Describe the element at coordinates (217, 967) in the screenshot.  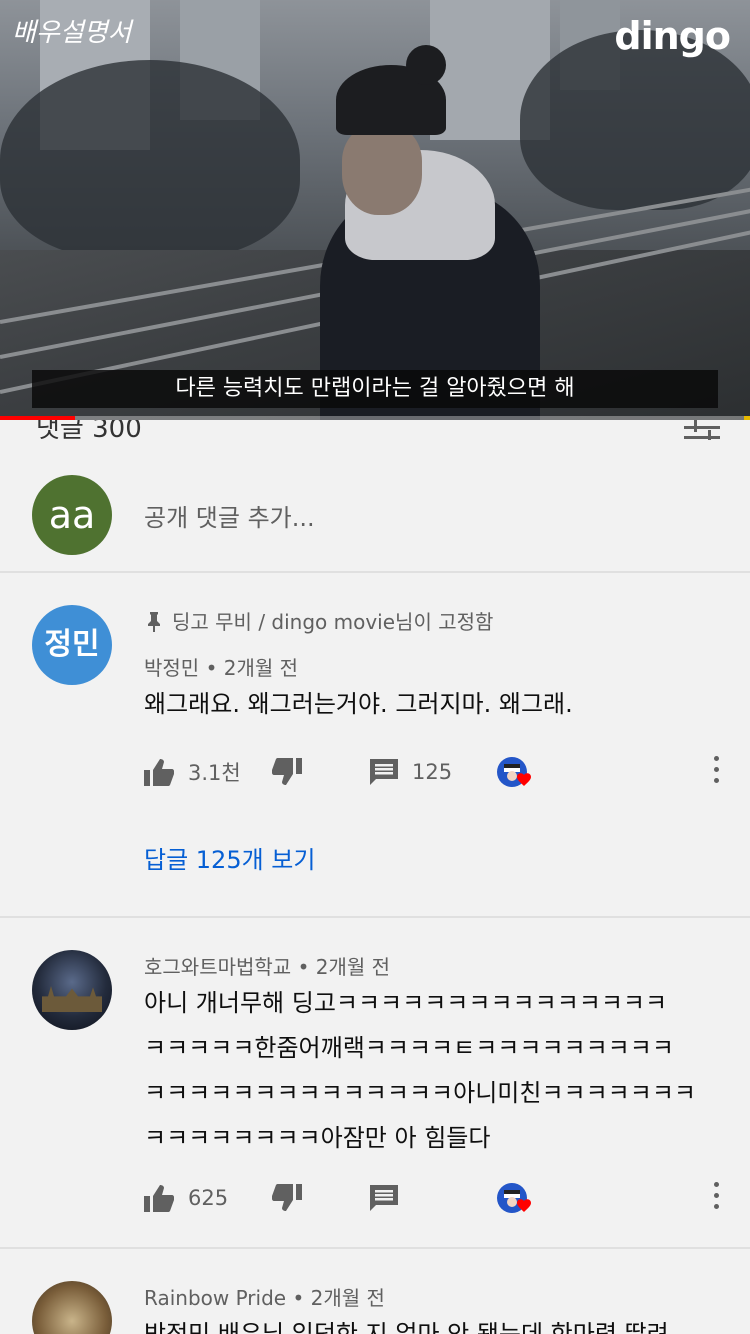
I see `comment-author: 호그와트마법학교` at that location.